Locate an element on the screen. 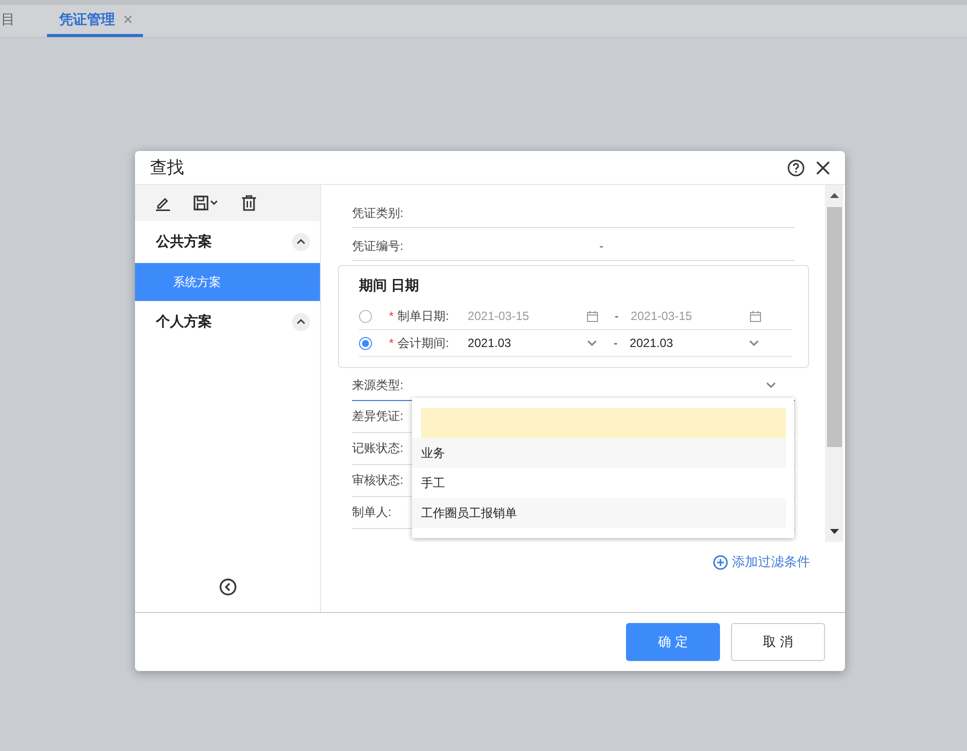 The height and width of the screenshot is (751, 967). close-icon is located at coordinates (823, 168).